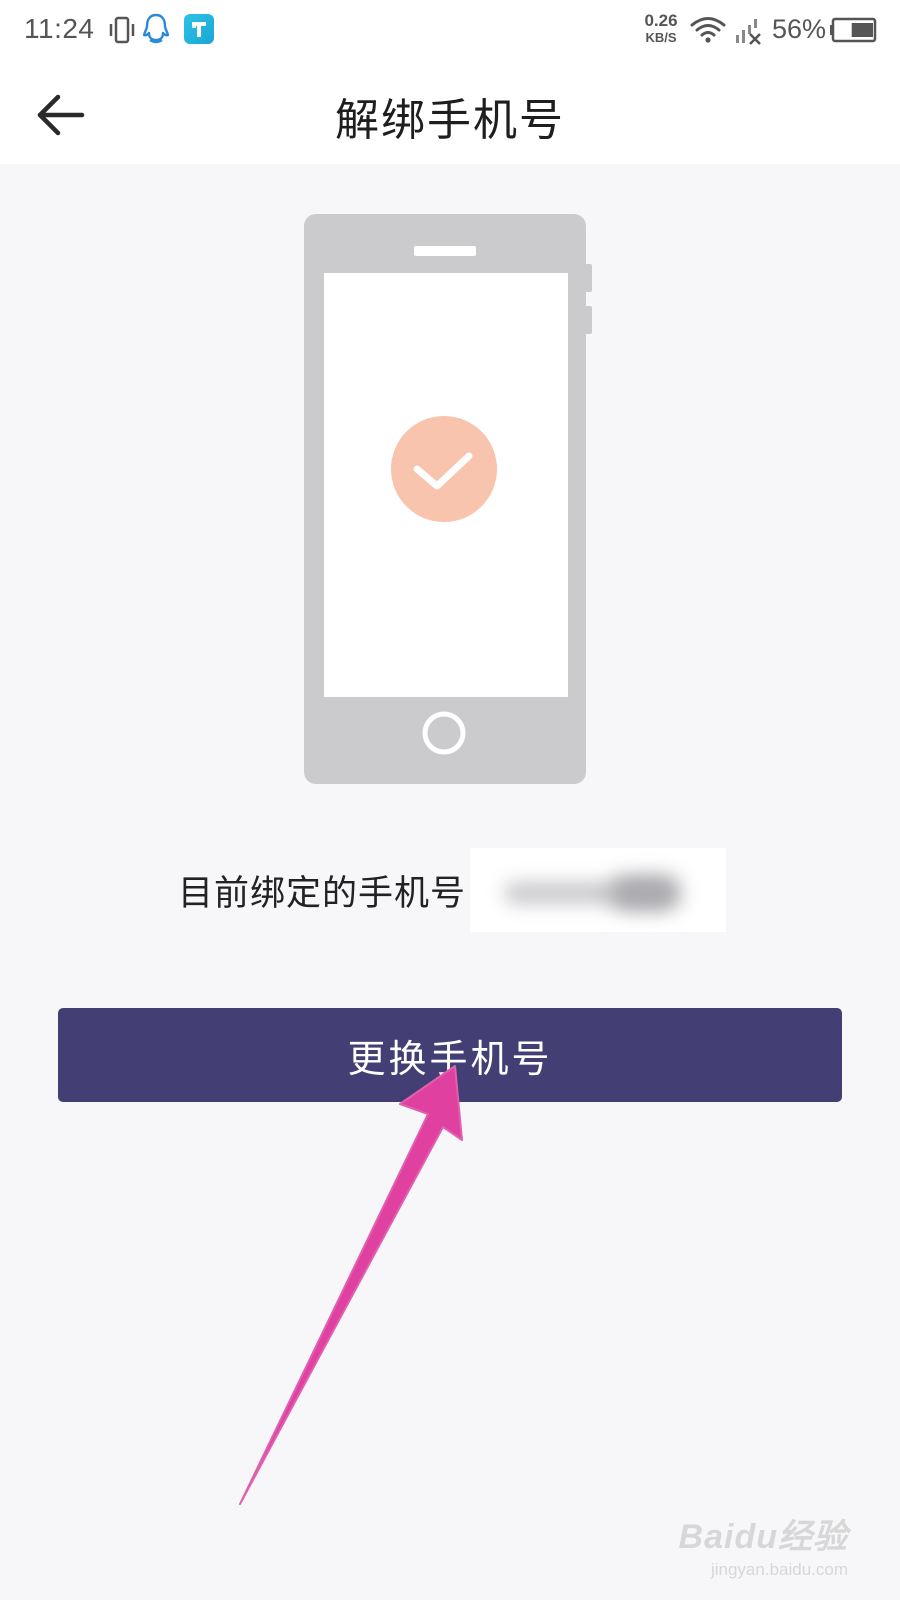 The width and height of the screenshot is (900, 1600). Describe the element at coordinates (661, 37) in the screenshot. I see `network-speed-unit: KB/S` at that location.